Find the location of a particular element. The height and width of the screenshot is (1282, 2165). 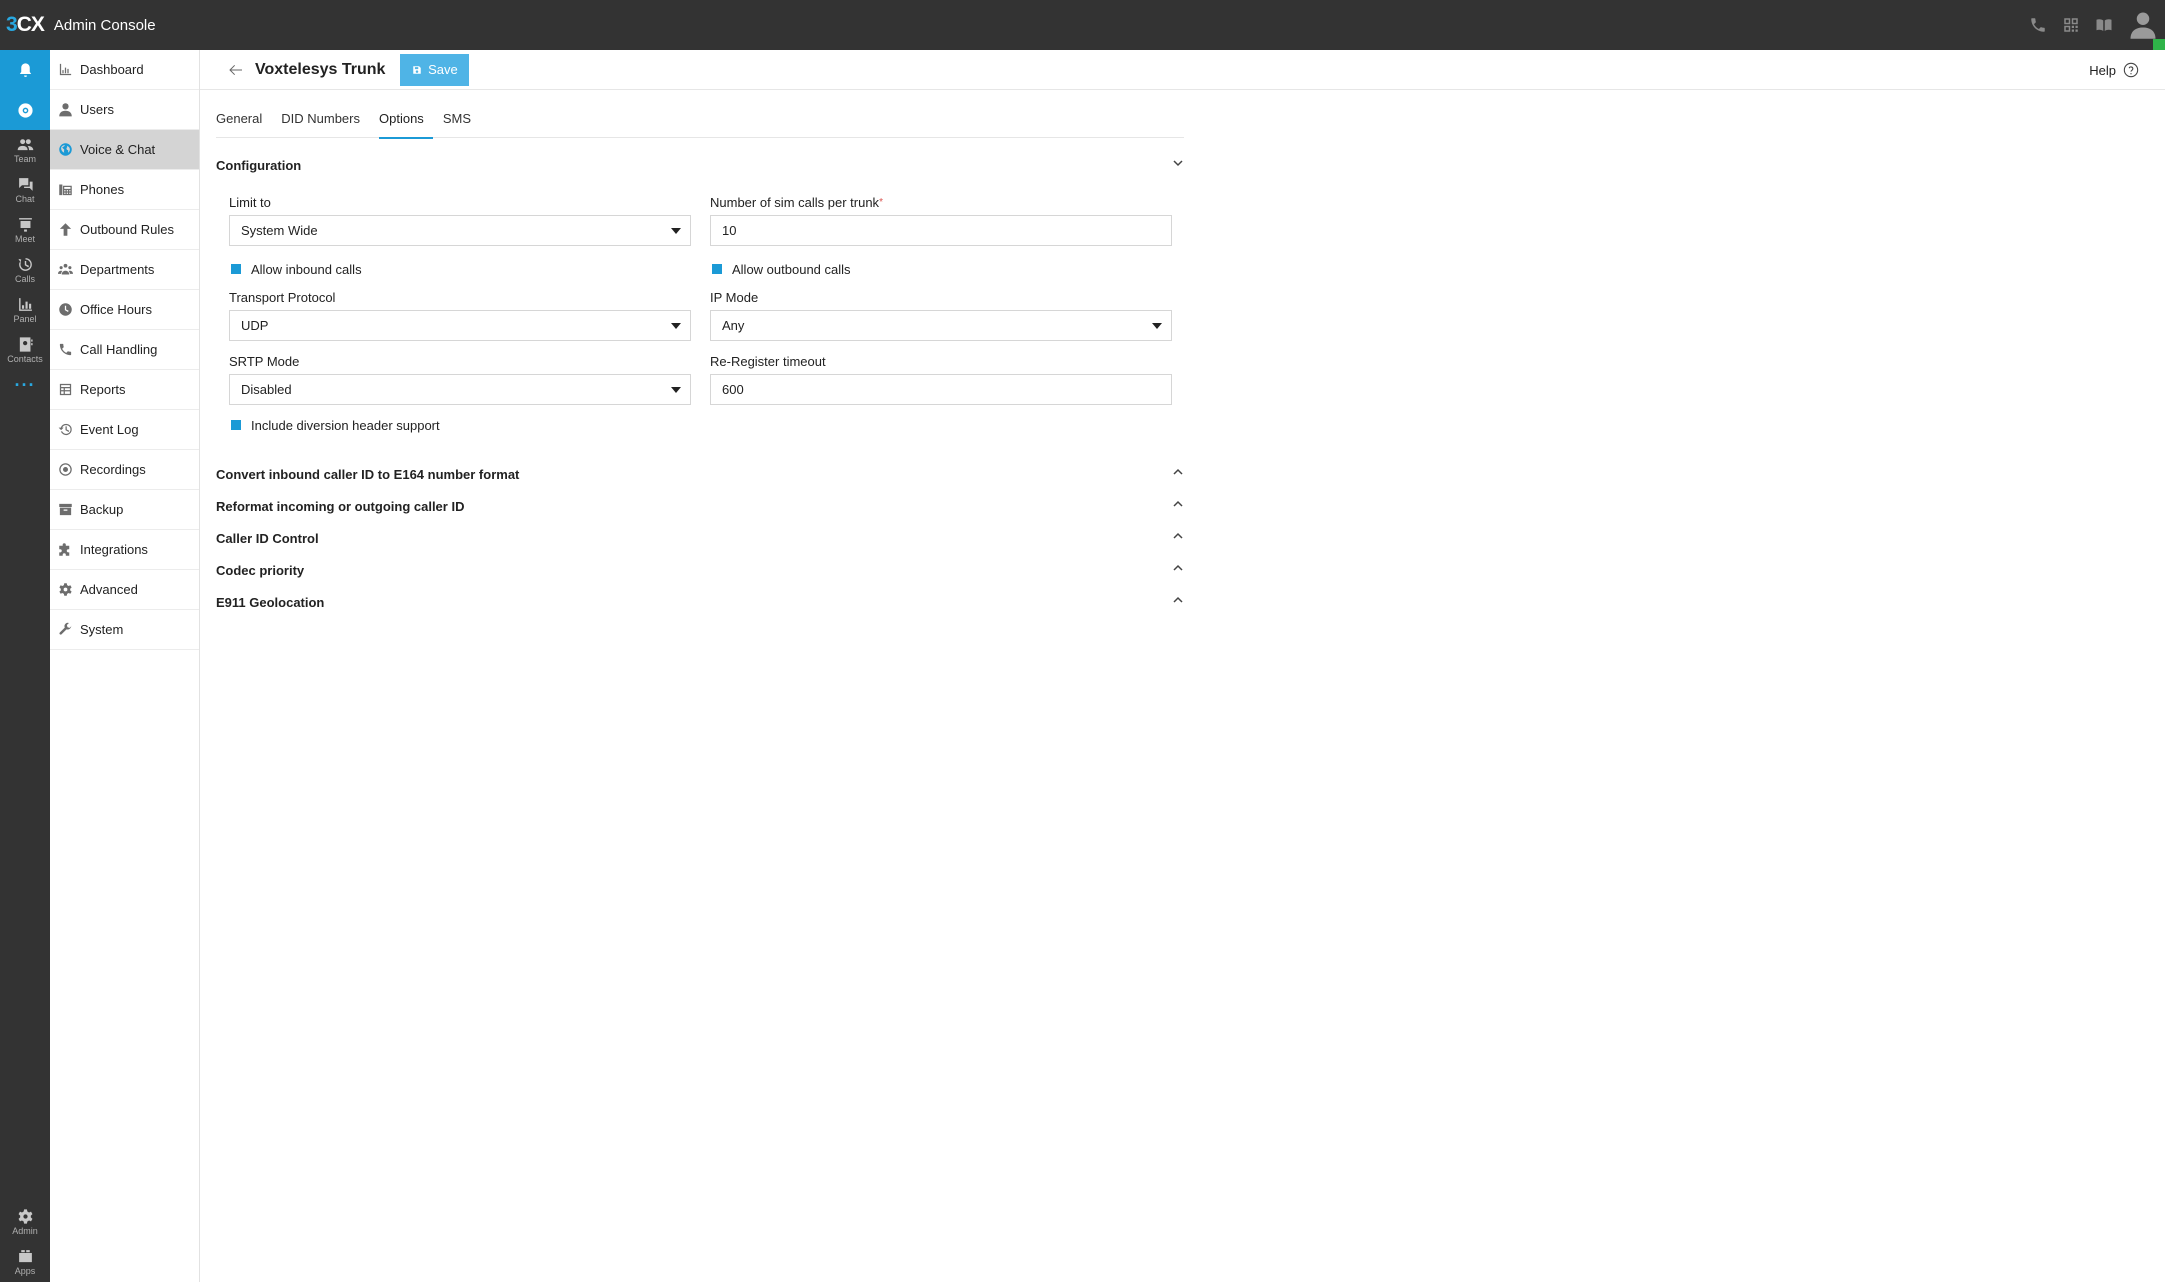

rail-bottom: Admin Apps is located at coordinates (25, 1242).